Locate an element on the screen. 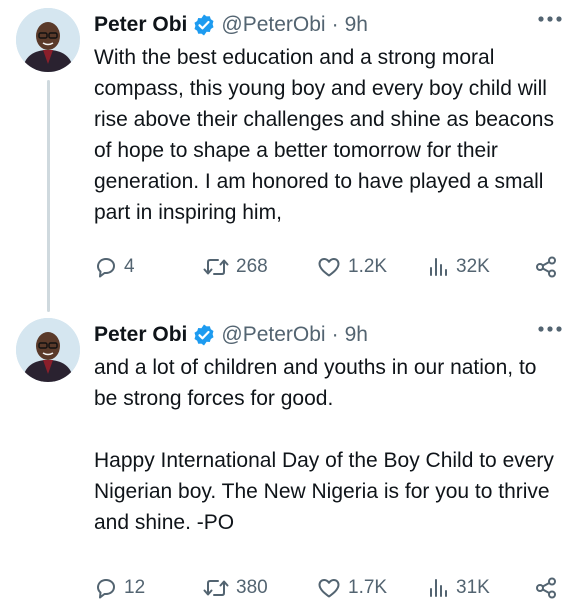 The image size is (570, 603). reply-count: 12 is located at coordinates (135, 587).